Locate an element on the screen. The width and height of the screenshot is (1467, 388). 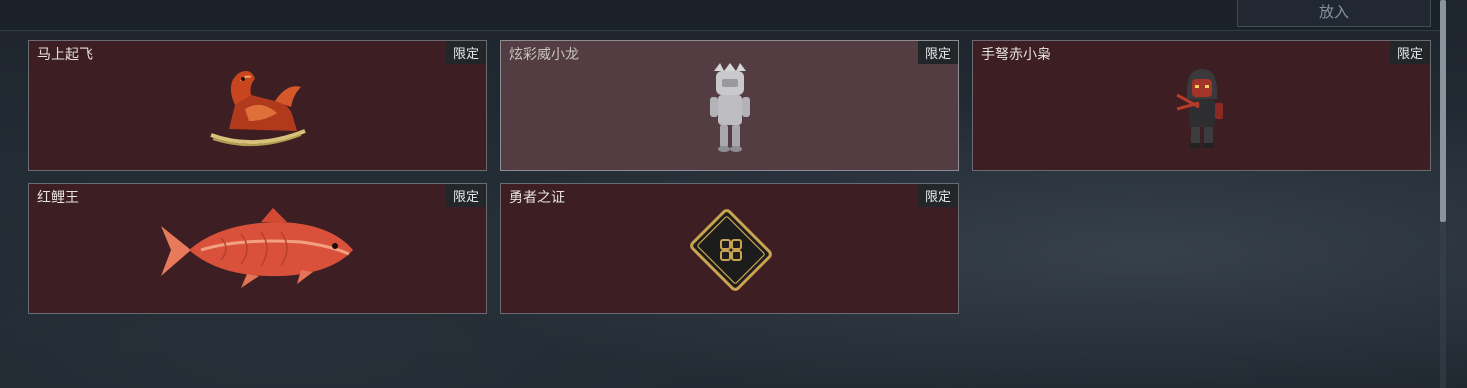
item-name: 手弩赤小枭 is located at coordinates (1016, 55).